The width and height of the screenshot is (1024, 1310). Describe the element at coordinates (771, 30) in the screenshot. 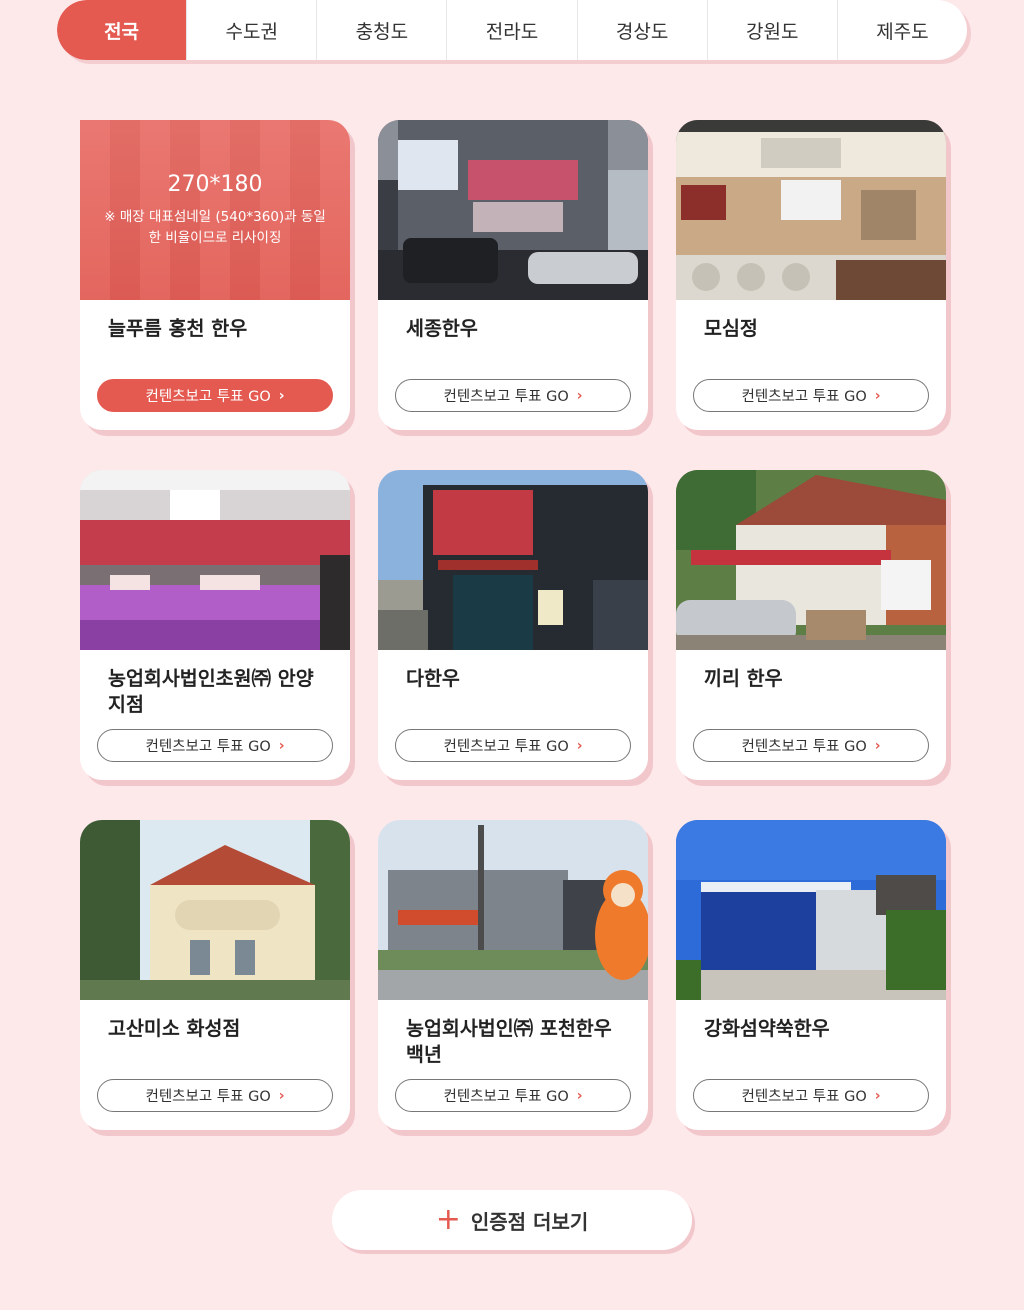

I see `tab-gangwon: 강원도` at that location.